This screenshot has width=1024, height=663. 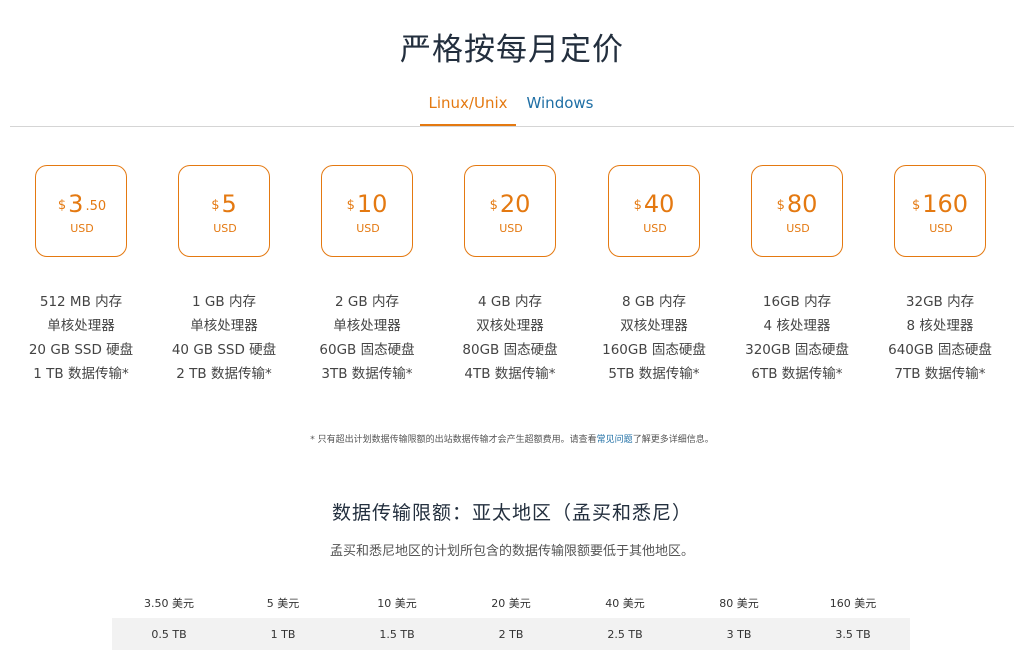 What do you see at coordinates (560, 108) in the screenshot?
I see `tab-windows: Windows` at bounding box center [560, 108].